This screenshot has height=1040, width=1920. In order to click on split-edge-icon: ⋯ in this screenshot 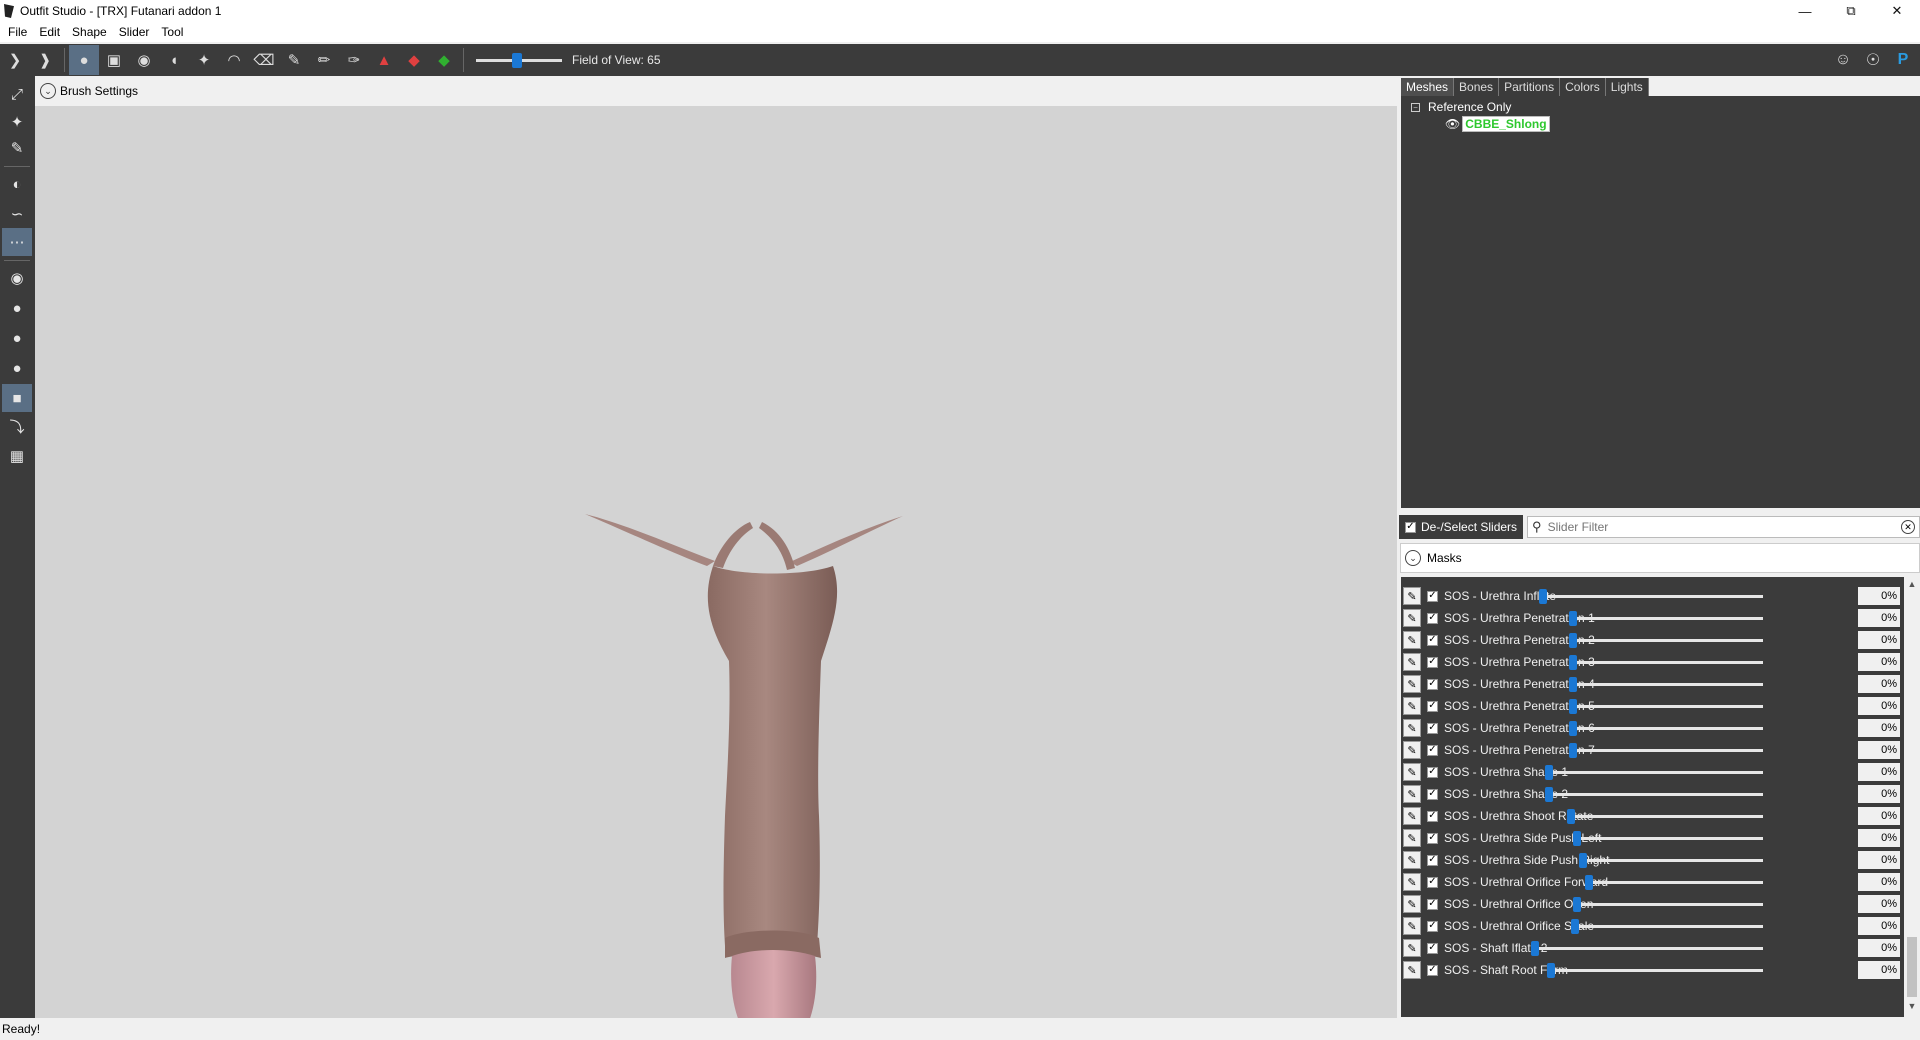, I will do `click(17, 242)`.